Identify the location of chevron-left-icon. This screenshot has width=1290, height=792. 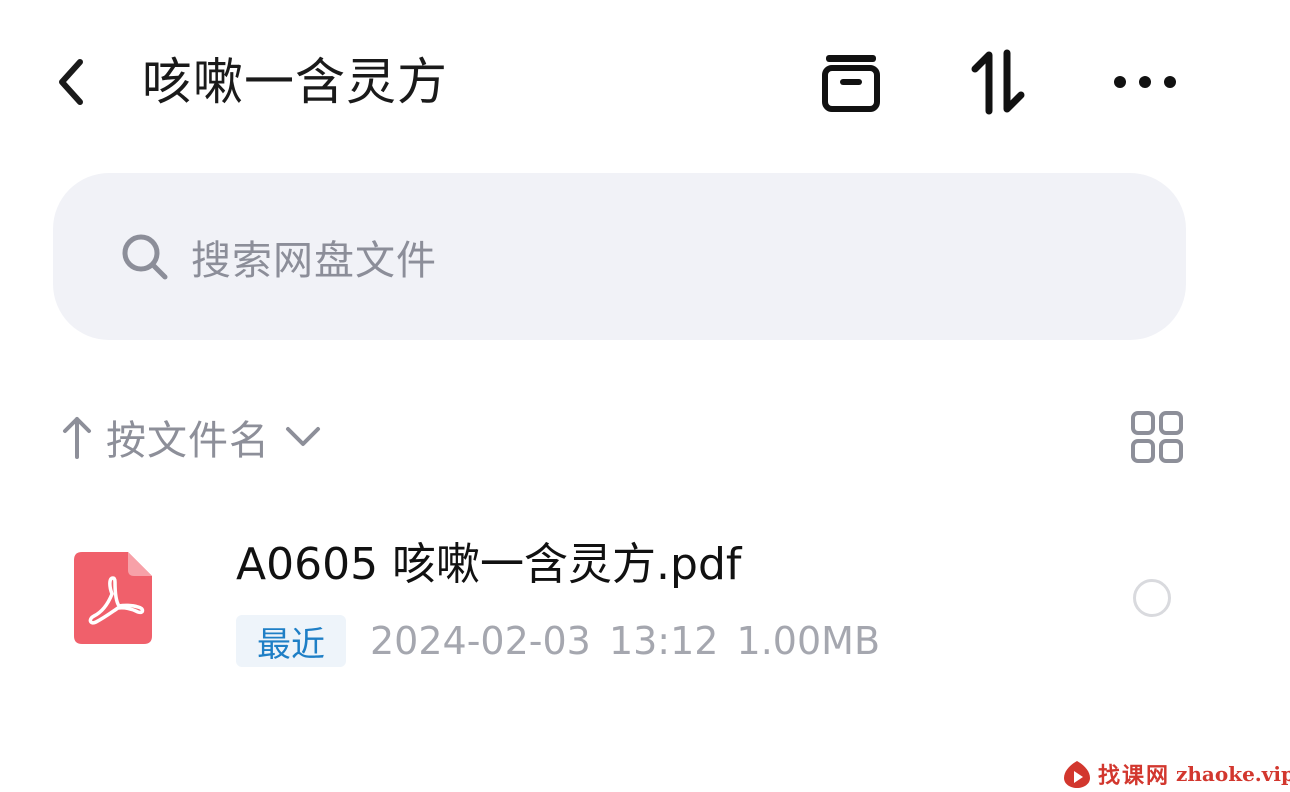
(71, 82).